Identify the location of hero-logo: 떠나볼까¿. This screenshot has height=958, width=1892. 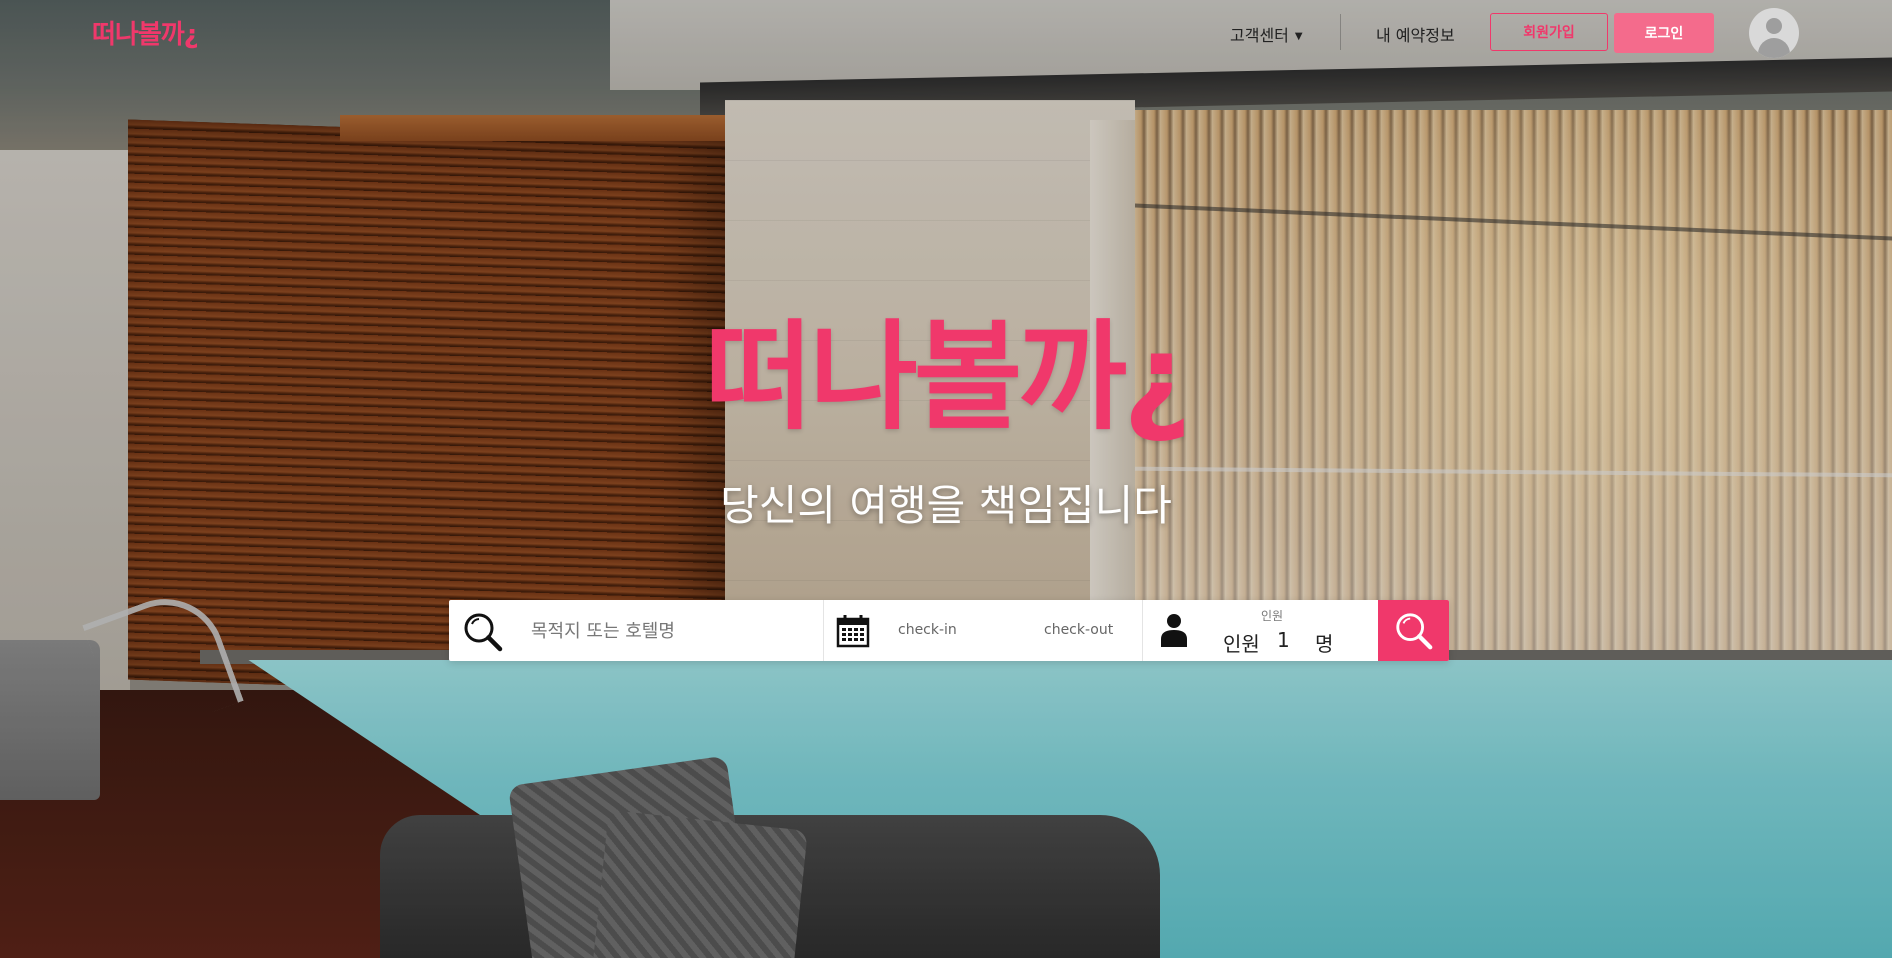
(948, 377).